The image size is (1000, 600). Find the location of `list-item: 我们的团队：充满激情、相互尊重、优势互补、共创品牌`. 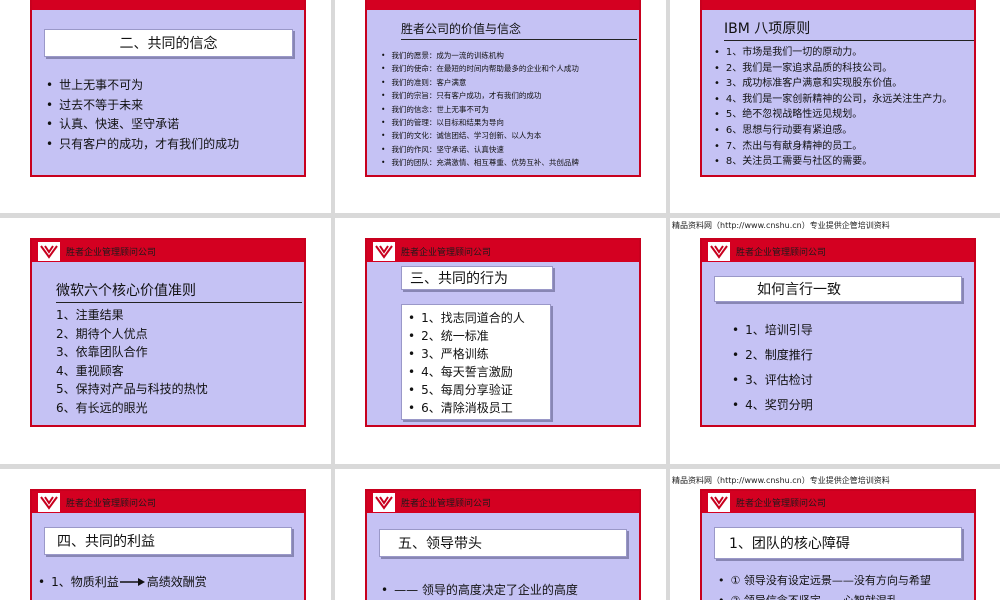

list-item: 我们的团队：充满激情、相互尊重、优势互补、共创品牌 is located at coordinates (480, 162).